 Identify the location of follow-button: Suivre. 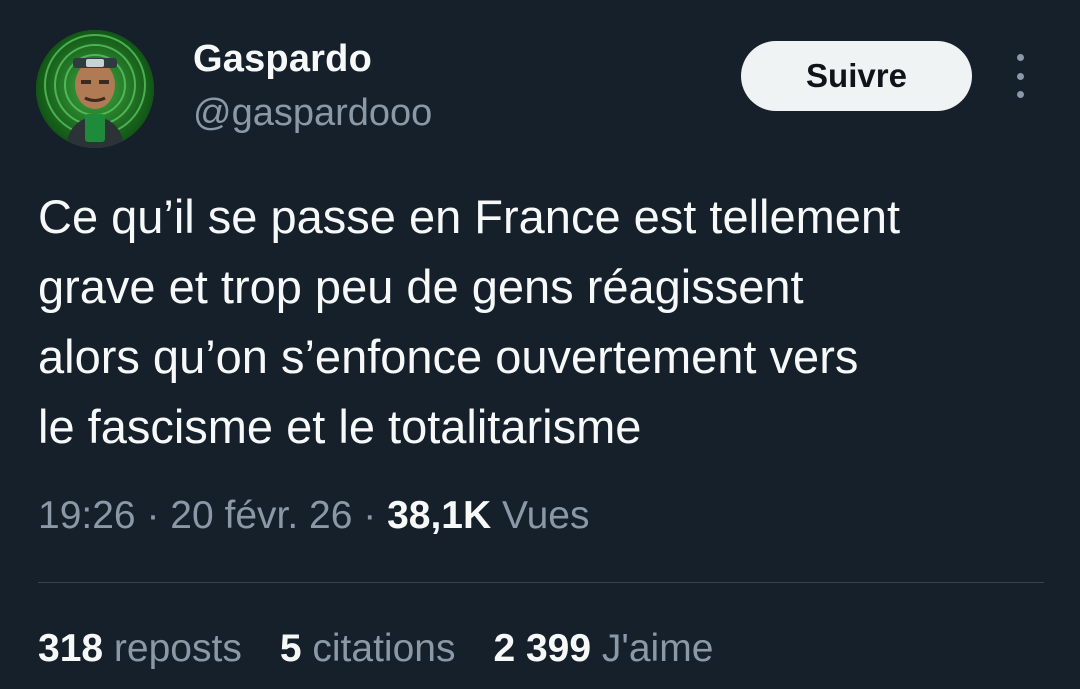
(856, 76).